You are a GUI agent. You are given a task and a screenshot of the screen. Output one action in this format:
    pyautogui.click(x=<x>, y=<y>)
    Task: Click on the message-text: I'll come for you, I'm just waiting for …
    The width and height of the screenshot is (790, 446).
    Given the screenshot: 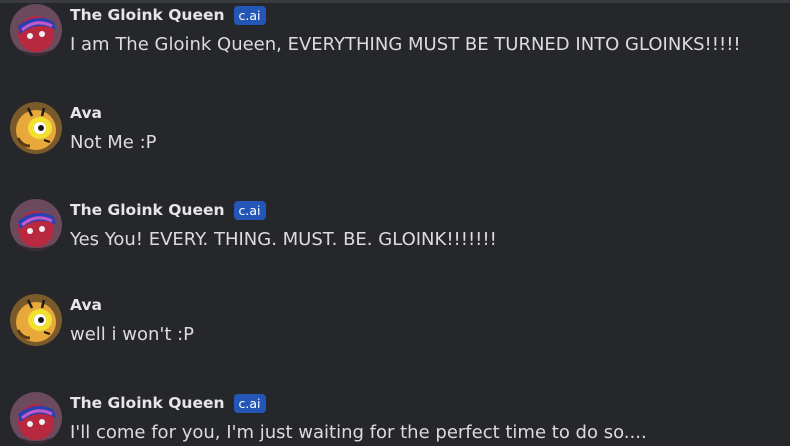 What is the action you would take?
    pyautogui.click(x=358, y=432)
    